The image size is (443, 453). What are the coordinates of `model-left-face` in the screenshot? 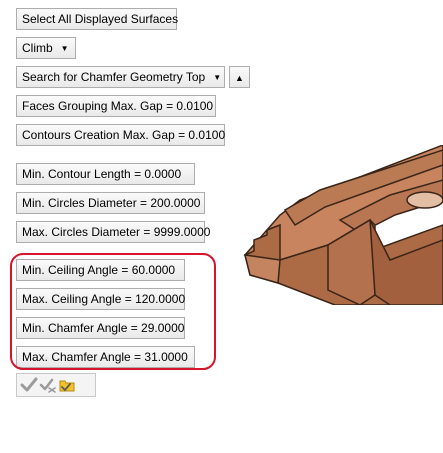 It's located at (262, 269).